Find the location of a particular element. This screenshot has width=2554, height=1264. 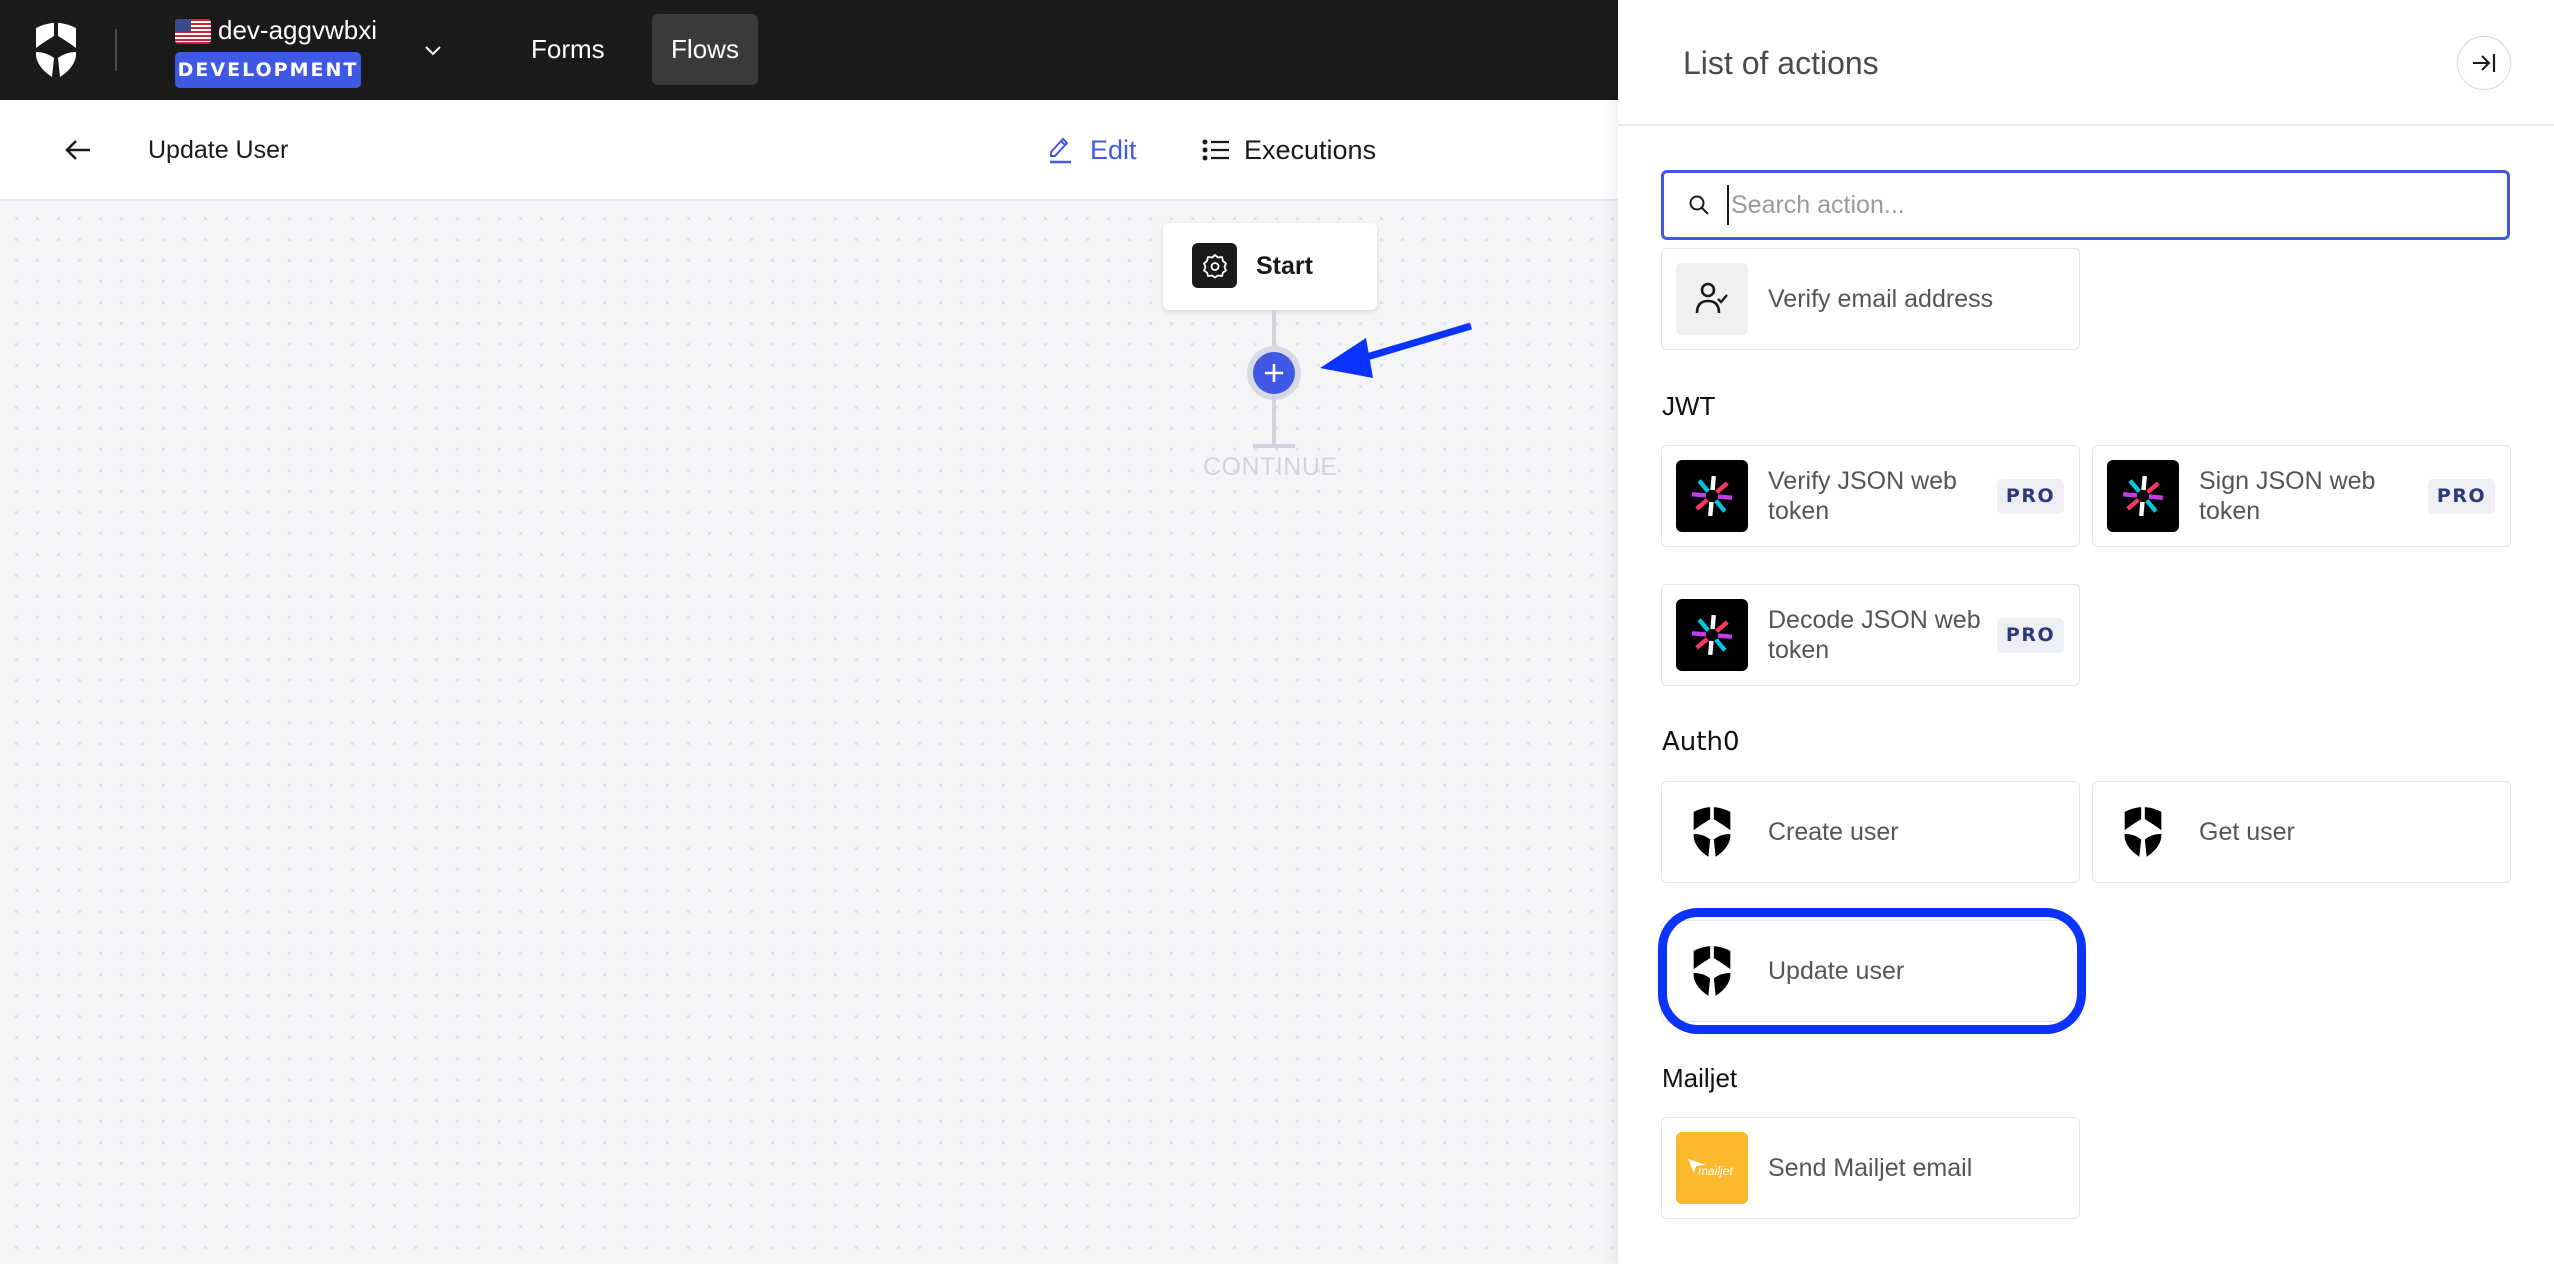

action-card-decode-jwt: Decode JSON web token PRO is located at coordinates (1870, 635).